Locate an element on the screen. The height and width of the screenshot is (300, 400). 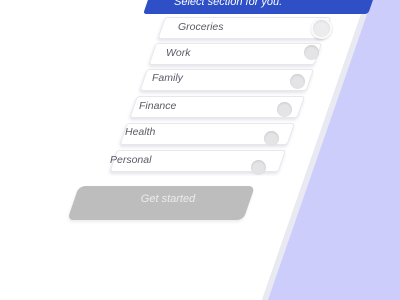
section-label-health: Health is located at coordinates (140, 132).